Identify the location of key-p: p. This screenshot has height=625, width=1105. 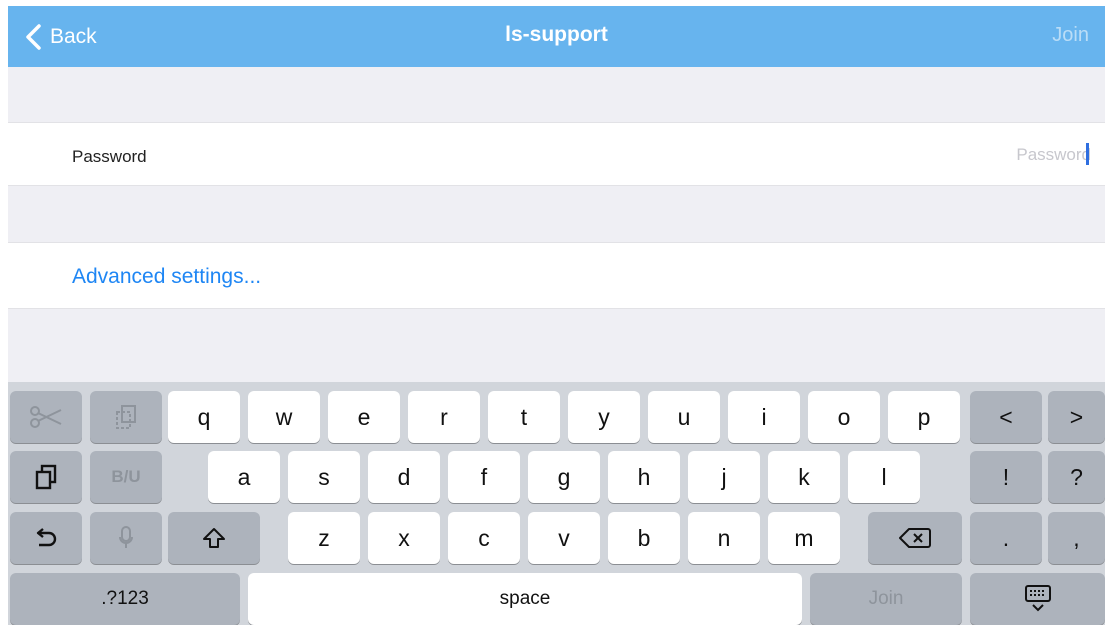
(924, 417).